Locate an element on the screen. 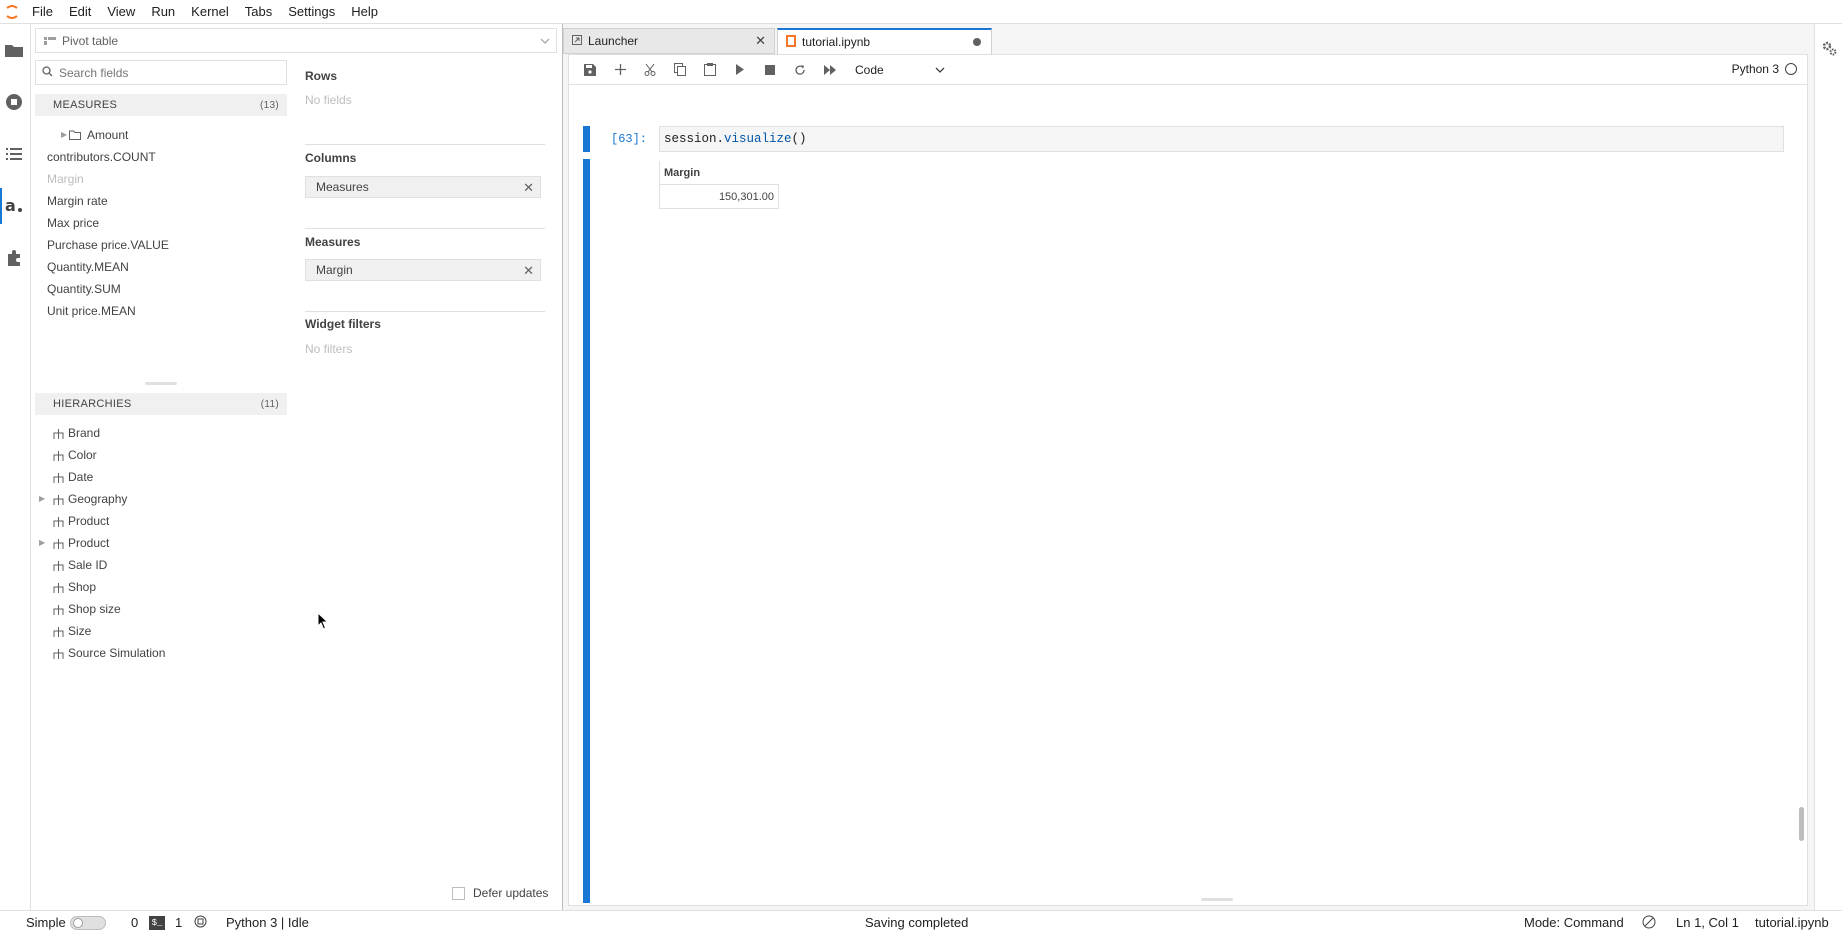  kernel-sessions-icon is located at coordinates (200, 923).